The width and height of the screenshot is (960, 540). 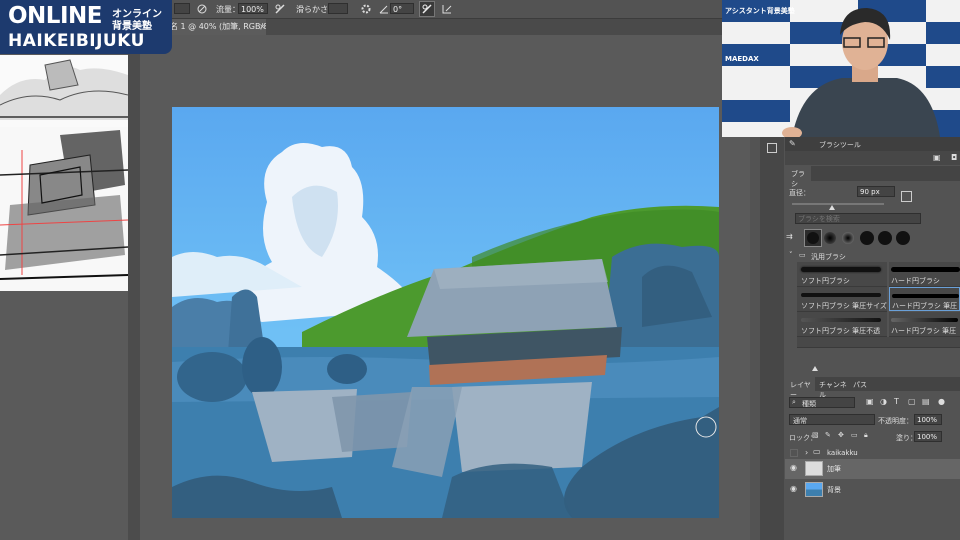 What do you see at coordinates (840, 145) in the screenshot?
I see `brush-tool-title: ブラシツール` at bounding box center [840, 145].